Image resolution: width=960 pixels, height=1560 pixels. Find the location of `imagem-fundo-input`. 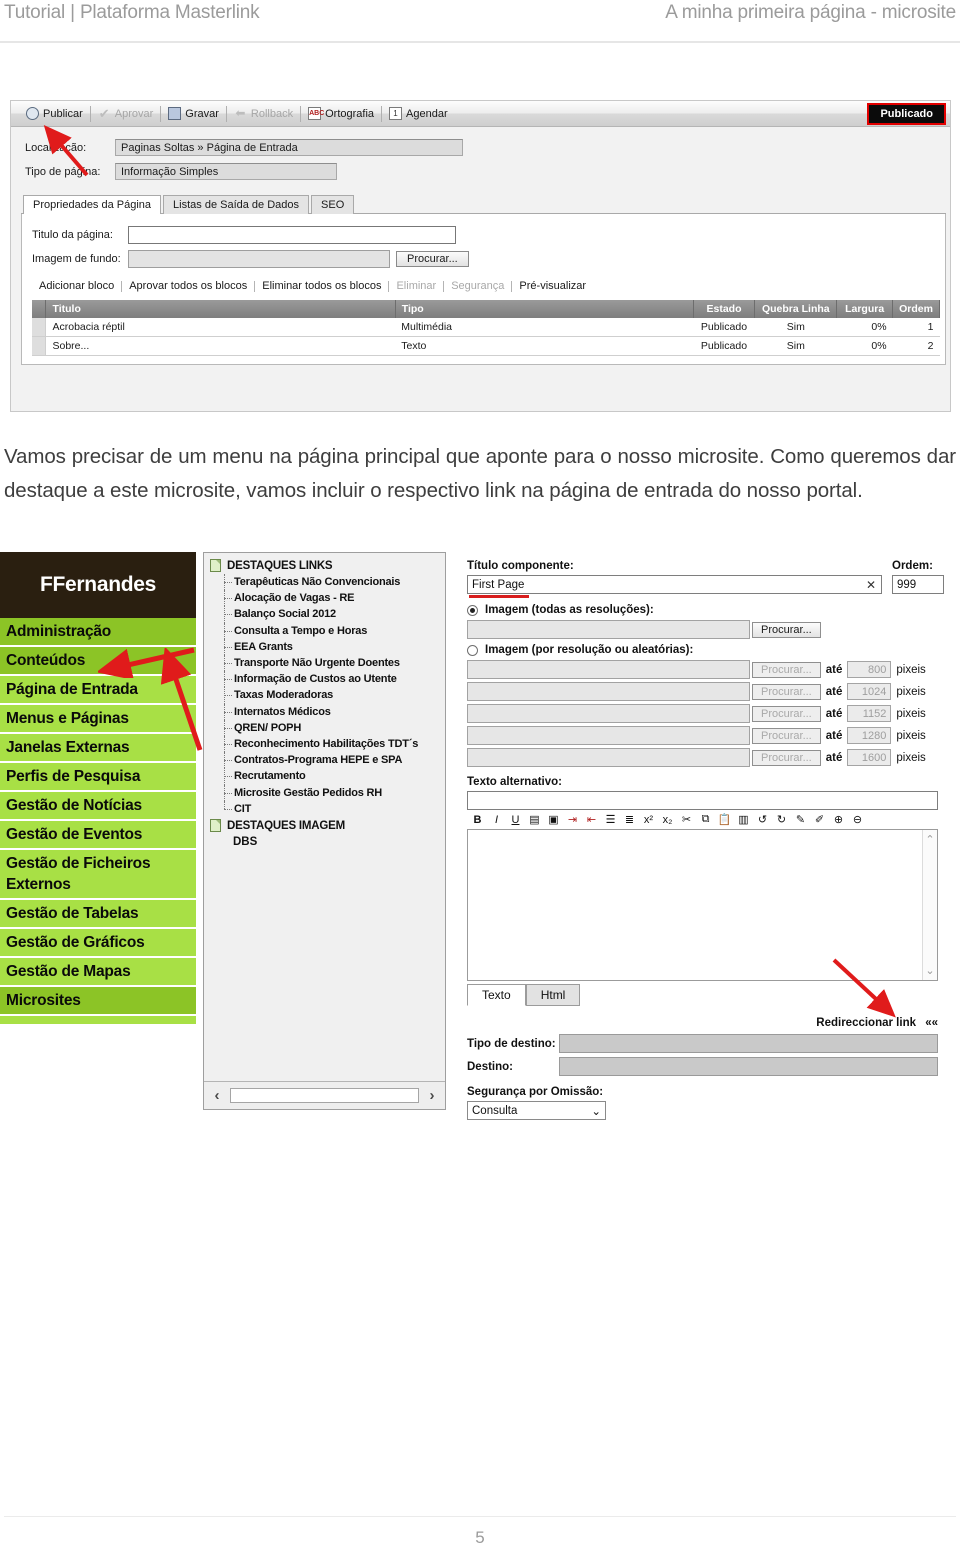

imagem-fundo-input is located at coordinates (259, 259).